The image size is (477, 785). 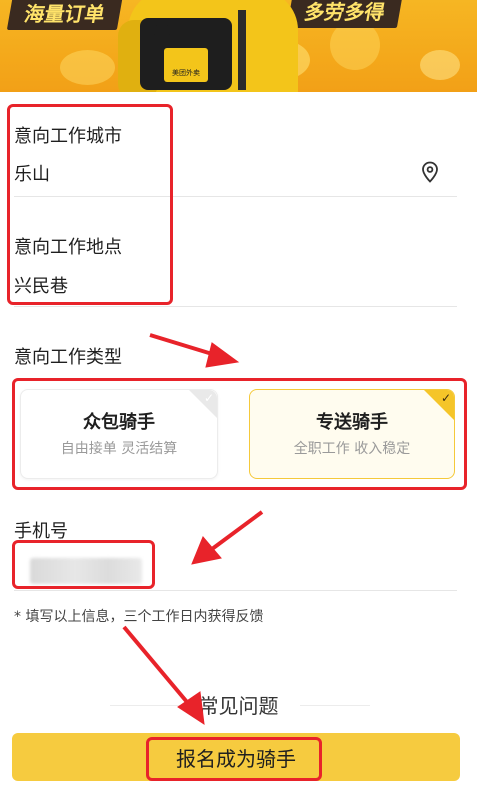 What do you see at coordinates (68, 247) in the screenshot?
I see `place-label: 意向工作地点` at bounding box center [68, 247].